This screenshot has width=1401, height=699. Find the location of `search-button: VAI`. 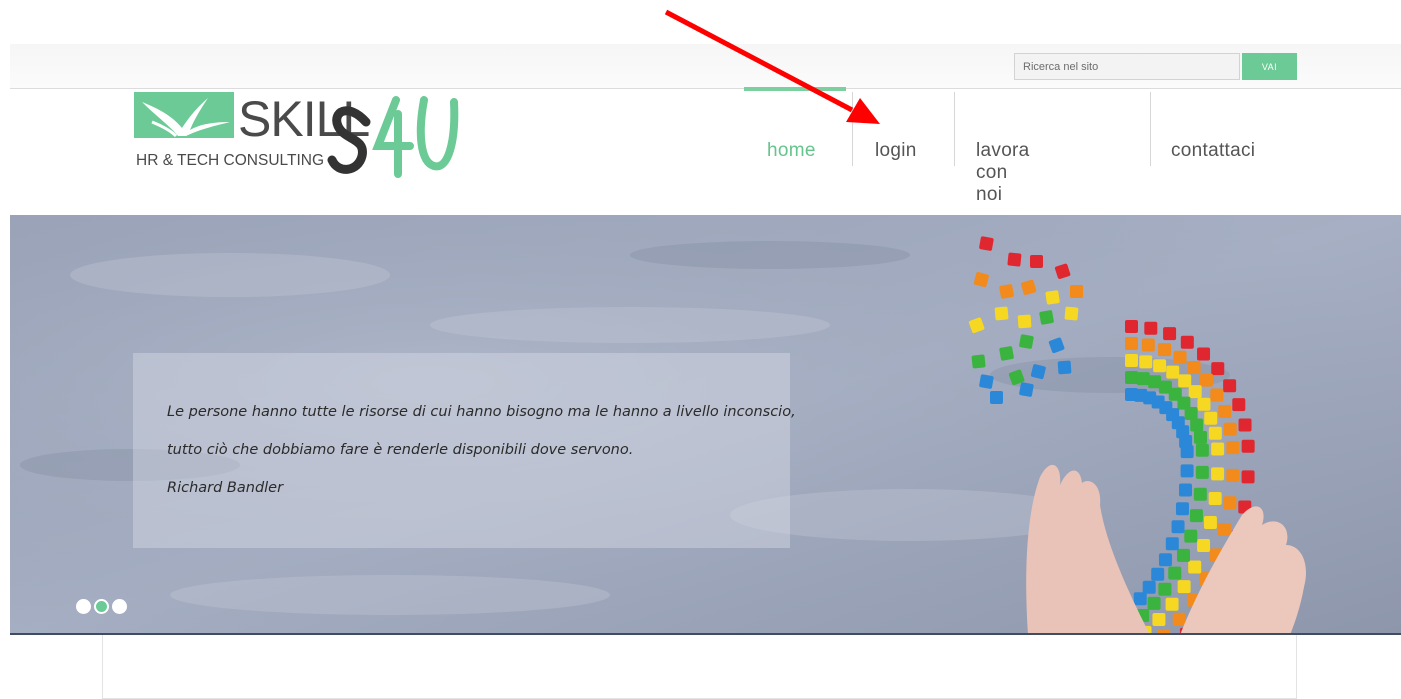

search-button: VAI is located at coordinates (1269, 66).